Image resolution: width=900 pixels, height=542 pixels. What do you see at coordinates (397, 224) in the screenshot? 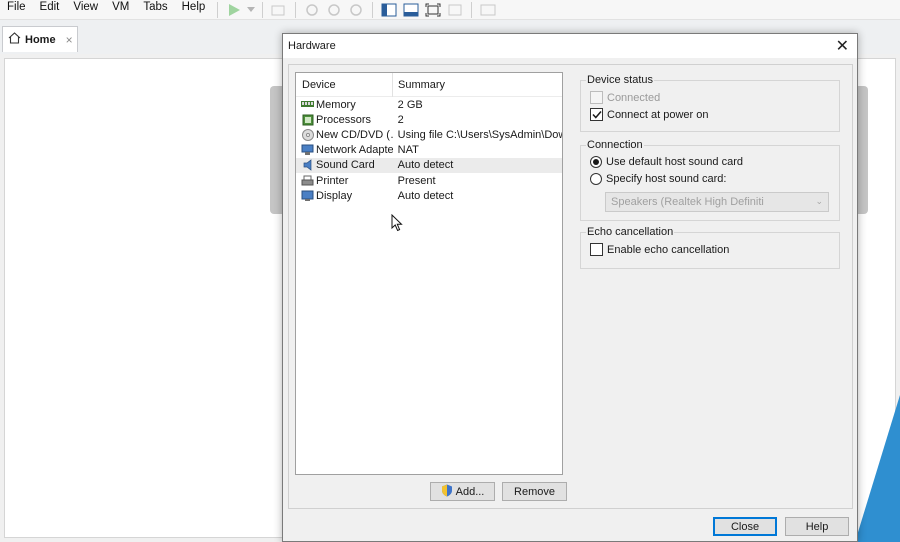
I see `mouse-cursor-icon` at bounding box center [397, 224].